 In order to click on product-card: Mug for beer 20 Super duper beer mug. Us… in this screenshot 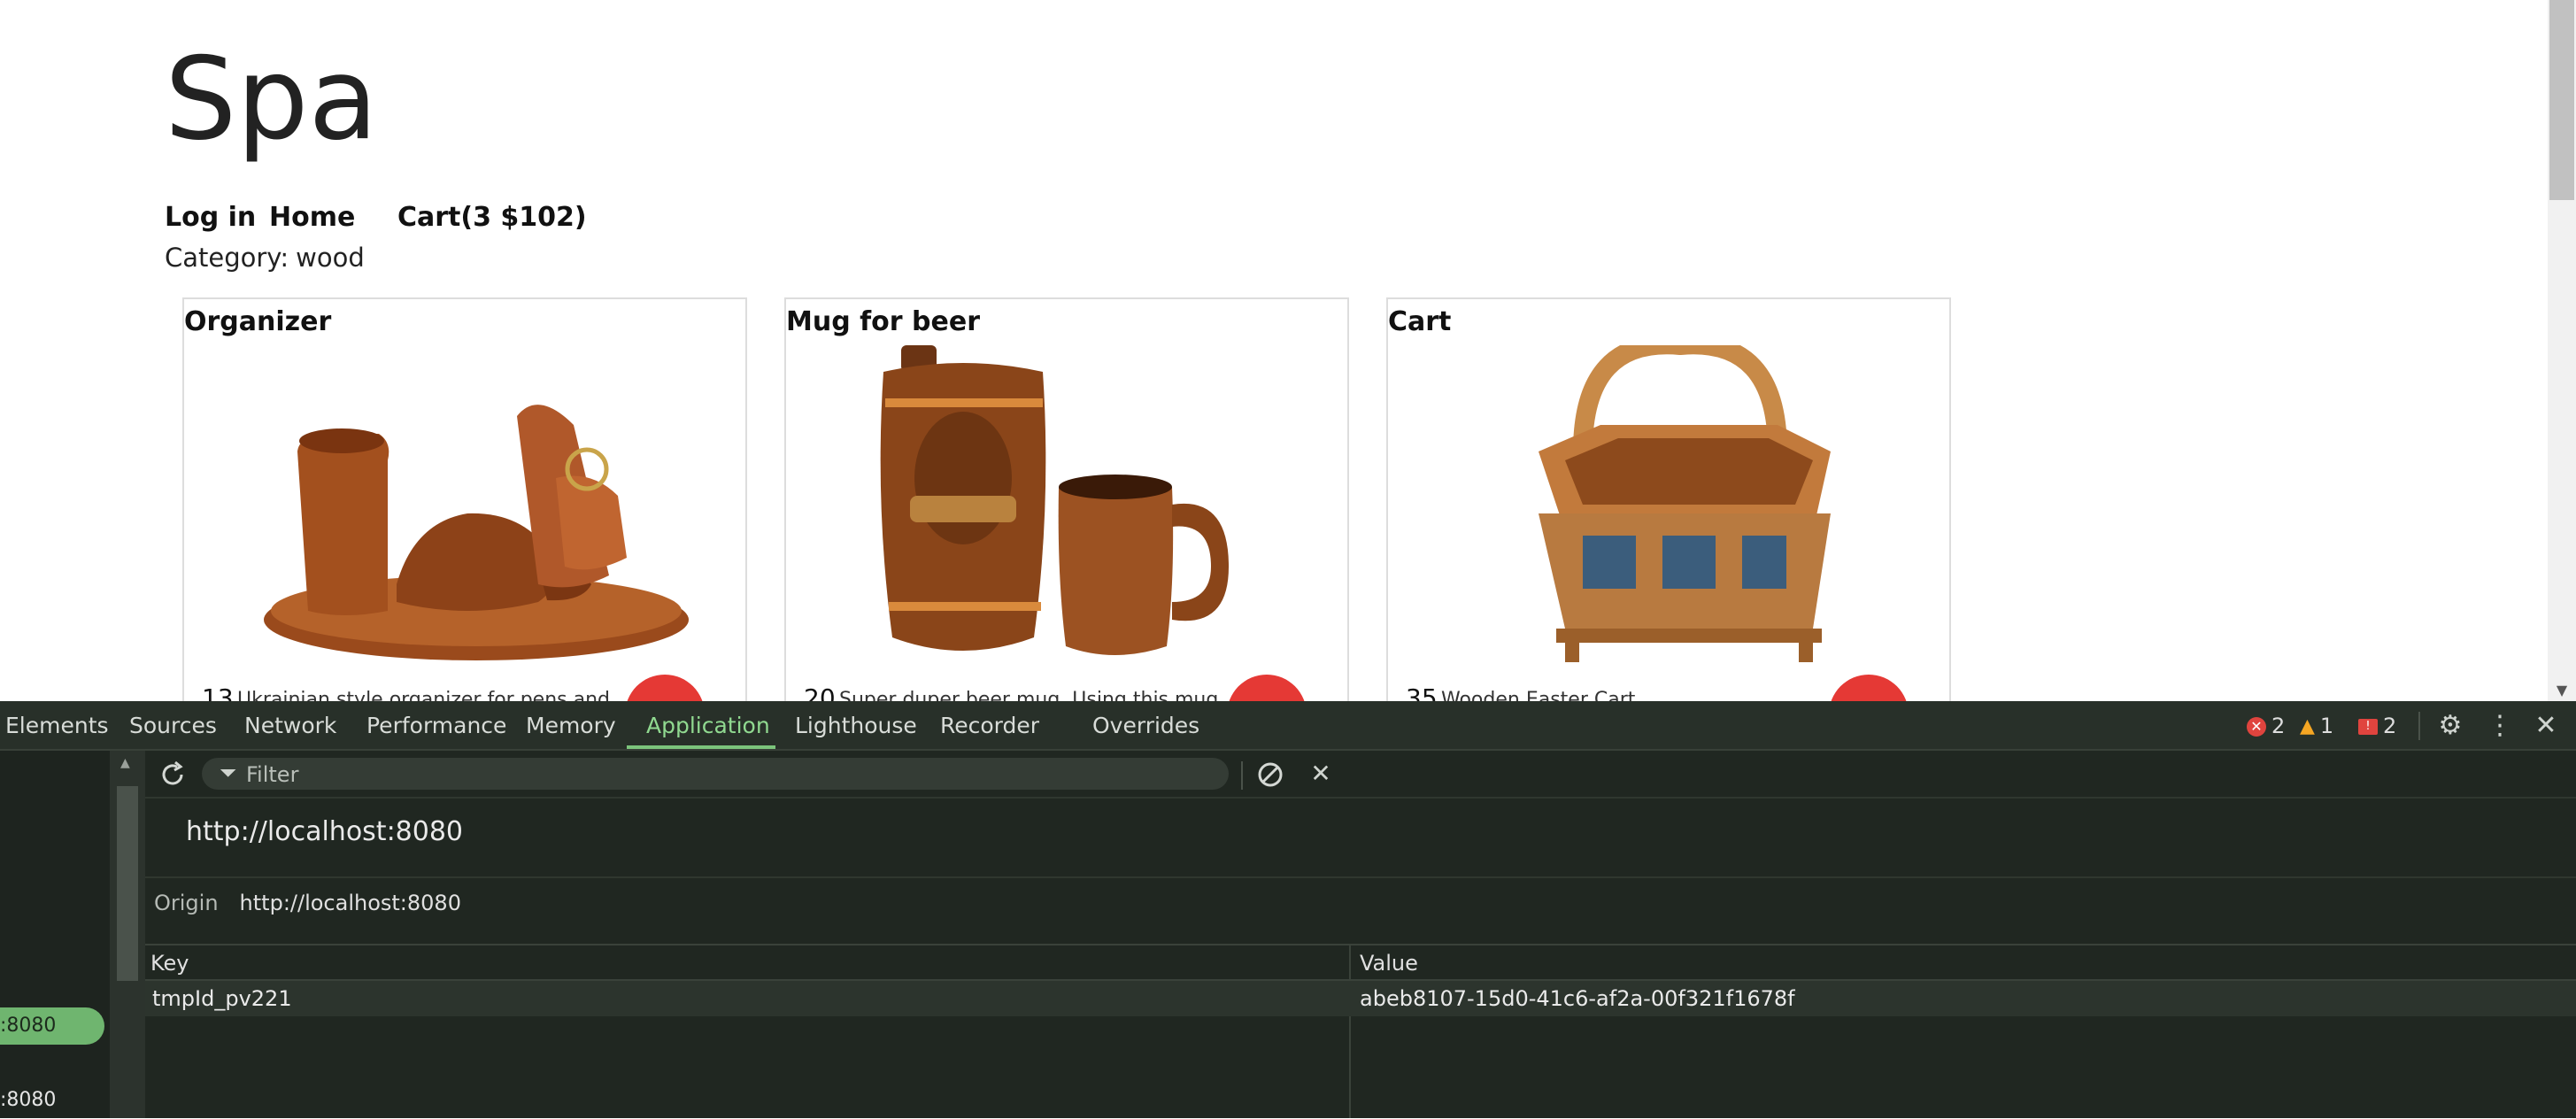, I will do `click(1066, 499)`.